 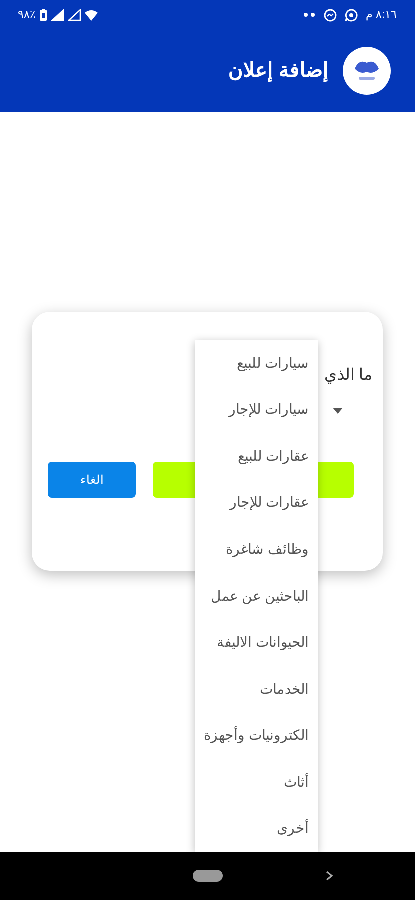 What do you see at coordinates (348, 376) in the screenshot?
I see `question-label: ما الذي` at bounding box center [348, 376].